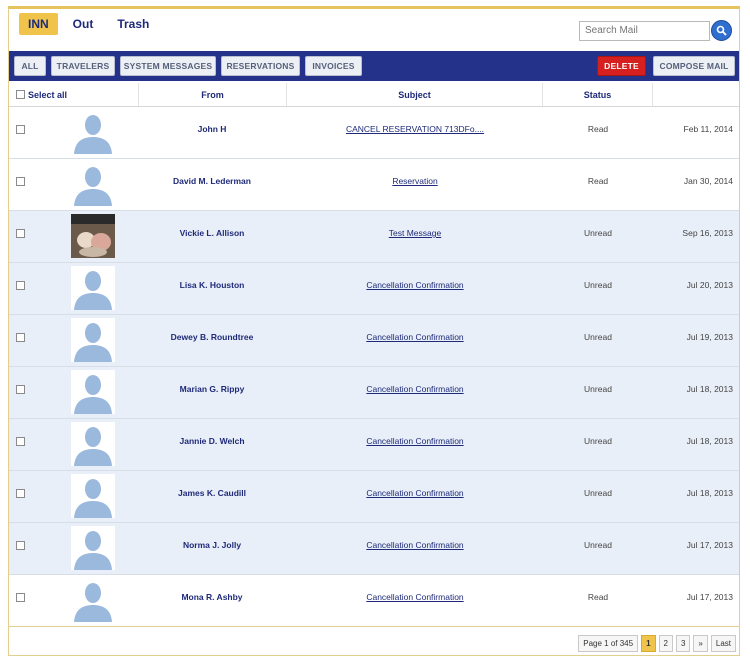  What do you see at coordinates (694, 66) in the screenshot?
I see `compose-mail-button: COMPOSE MAIL` at bounding box center [694, 66].